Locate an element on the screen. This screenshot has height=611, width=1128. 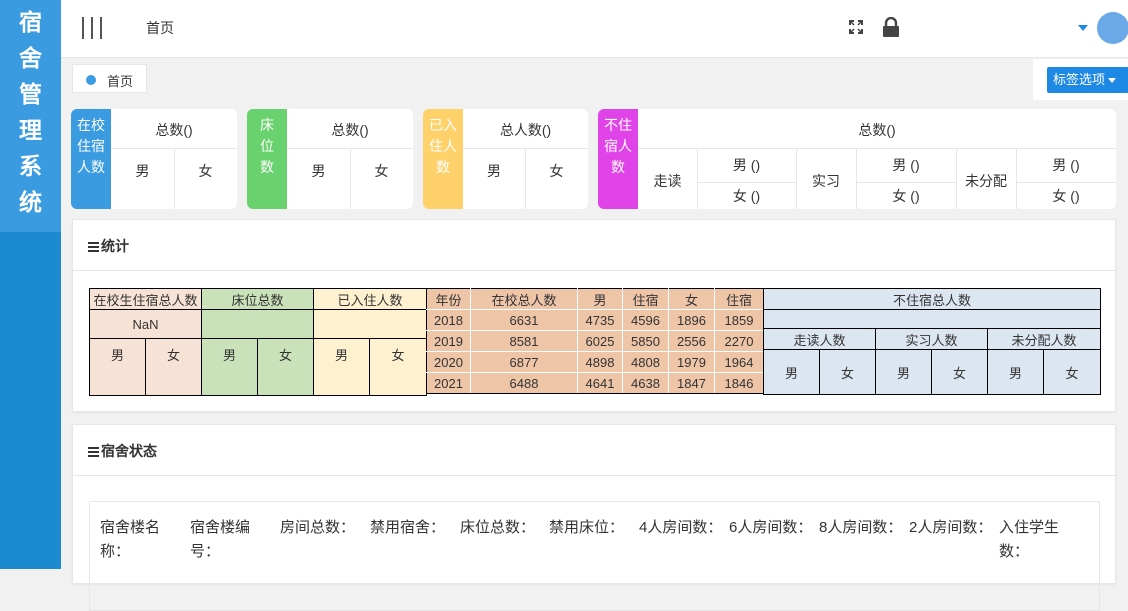
lock-icon is located at coordinates (891, 27).